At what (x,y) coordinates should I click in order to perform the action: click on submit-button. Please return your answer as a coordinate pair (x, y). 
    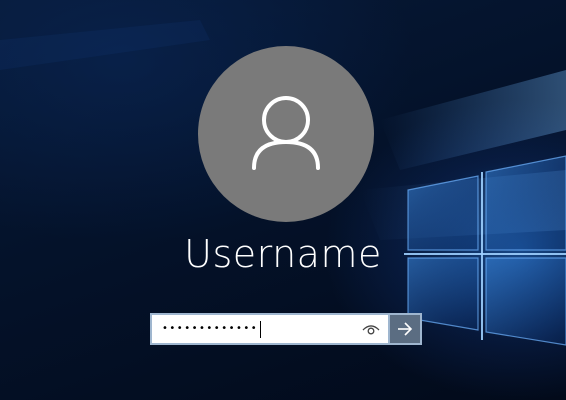
    Looking at the image, I should click on (406, 329).